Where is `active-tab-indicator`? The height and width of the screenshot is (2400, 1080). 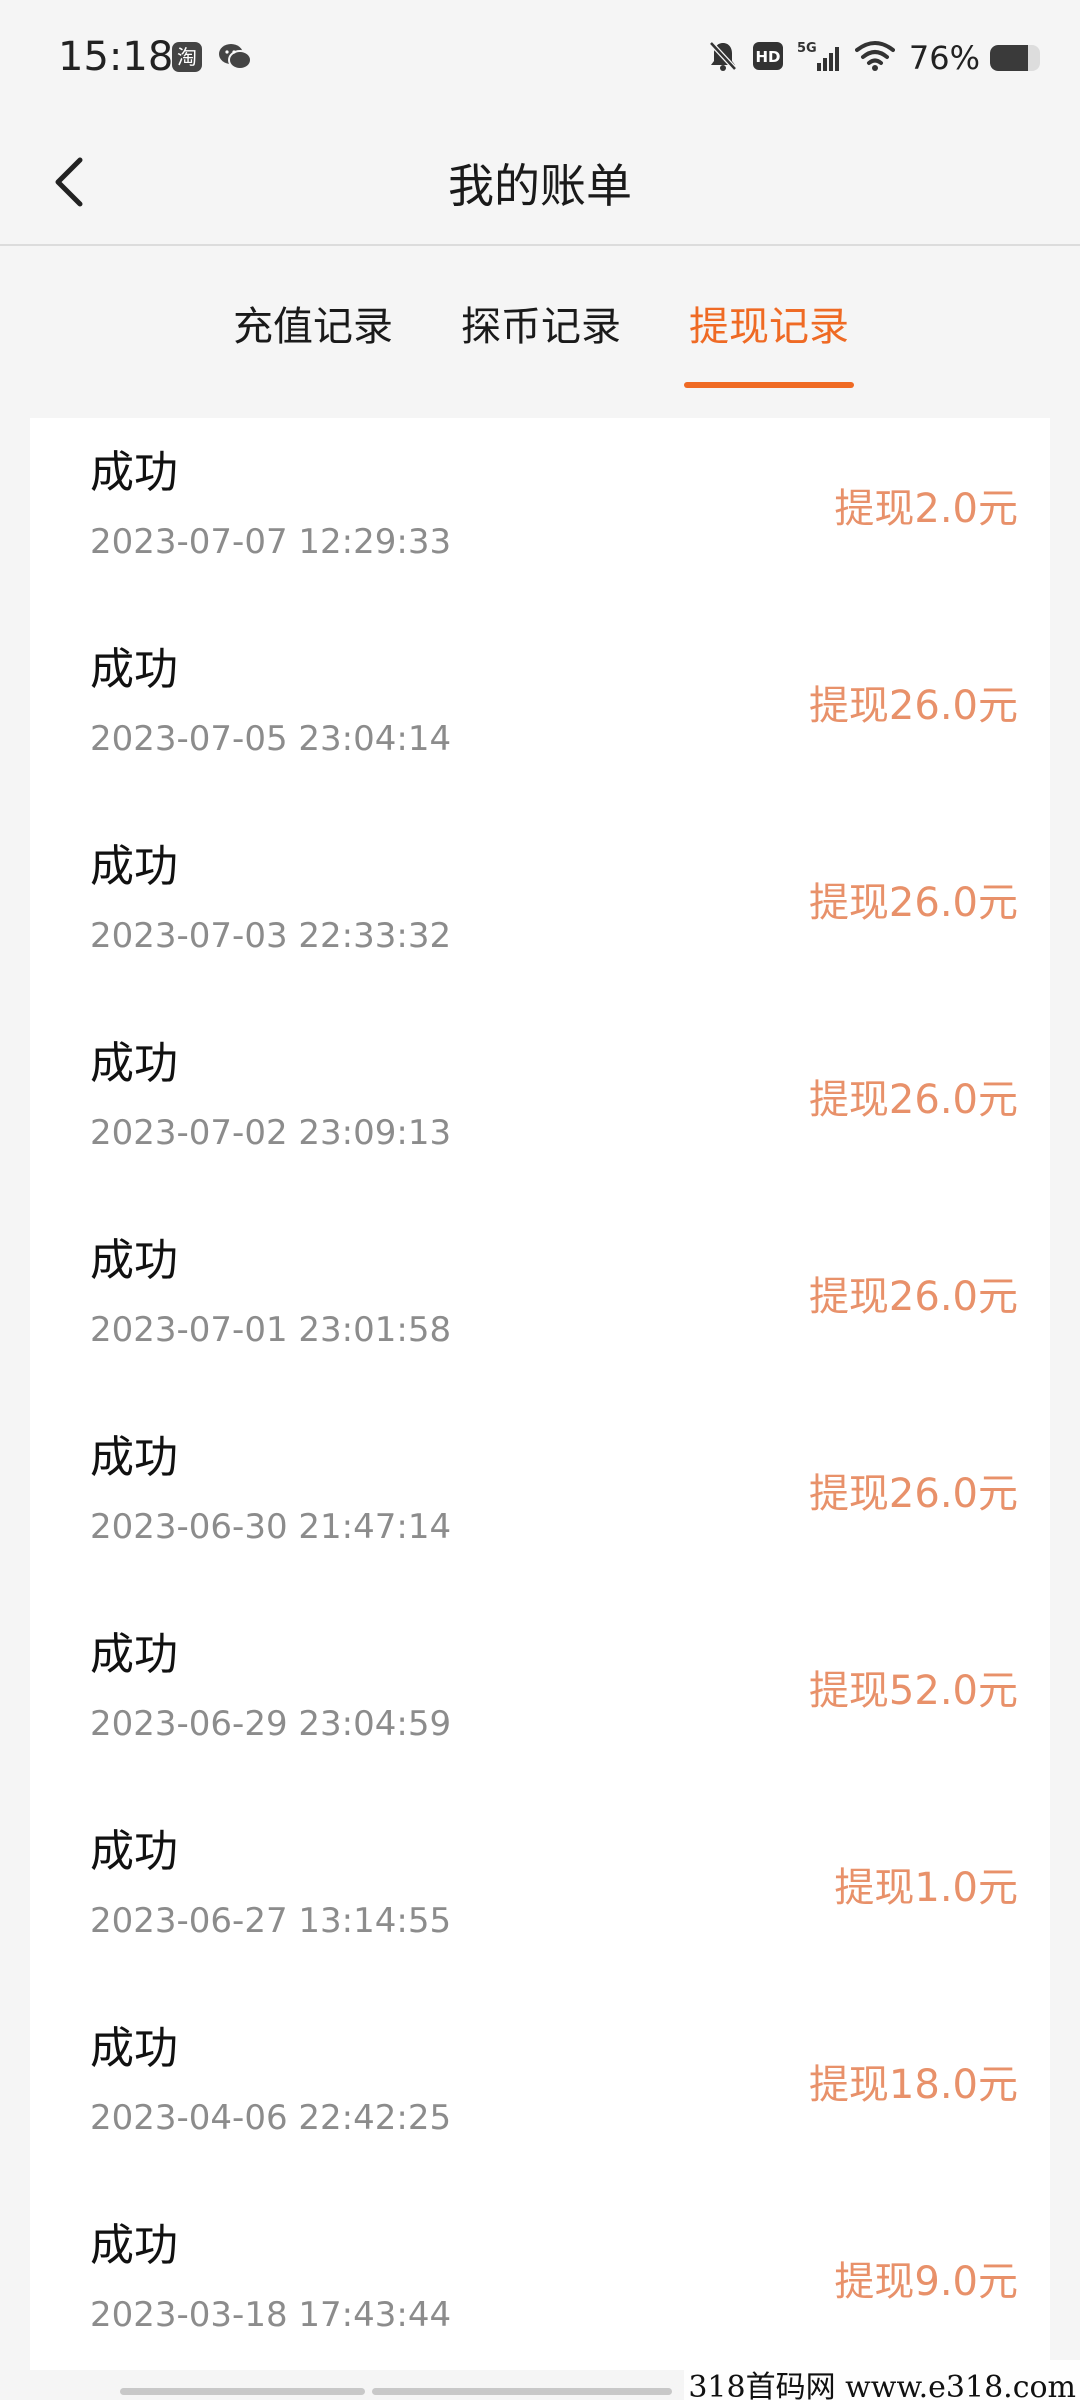 active-tab-indicator is located at coordinates (769, 385).